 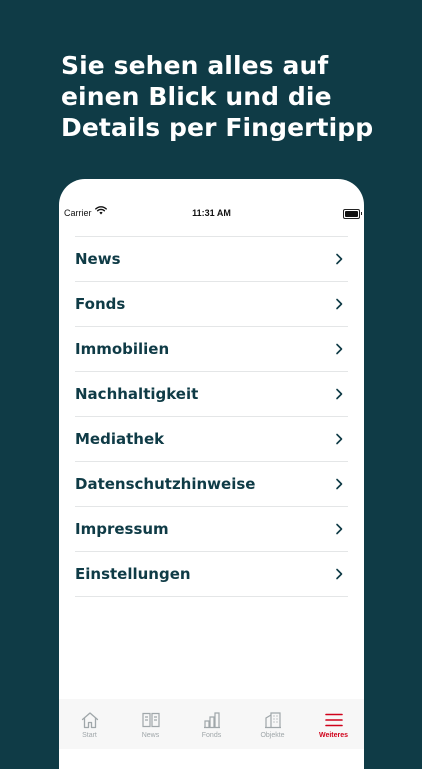 What do you see at coordinates (122, 529) in the screenshot?
I see `menu-item-label: Impressum` at bounding box center [122, 529].